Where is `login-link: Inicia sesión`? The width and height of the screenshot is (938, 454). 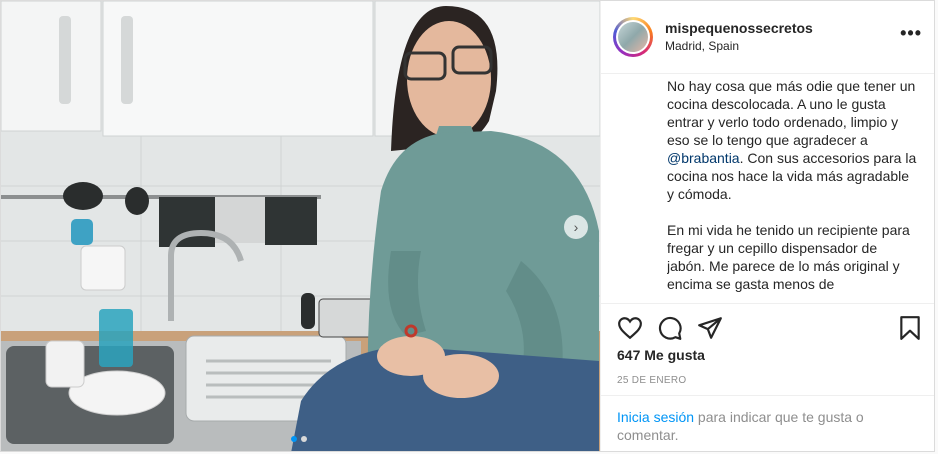
login-link: Inicia sesión is located at coordinates (655, 417).